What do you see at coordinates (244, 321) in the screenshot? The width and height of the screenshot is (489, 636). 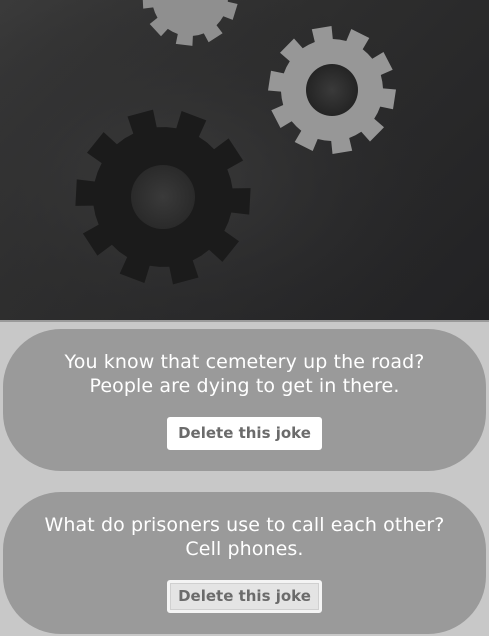 I see `hero-divider` at bounding box center [244, 321].